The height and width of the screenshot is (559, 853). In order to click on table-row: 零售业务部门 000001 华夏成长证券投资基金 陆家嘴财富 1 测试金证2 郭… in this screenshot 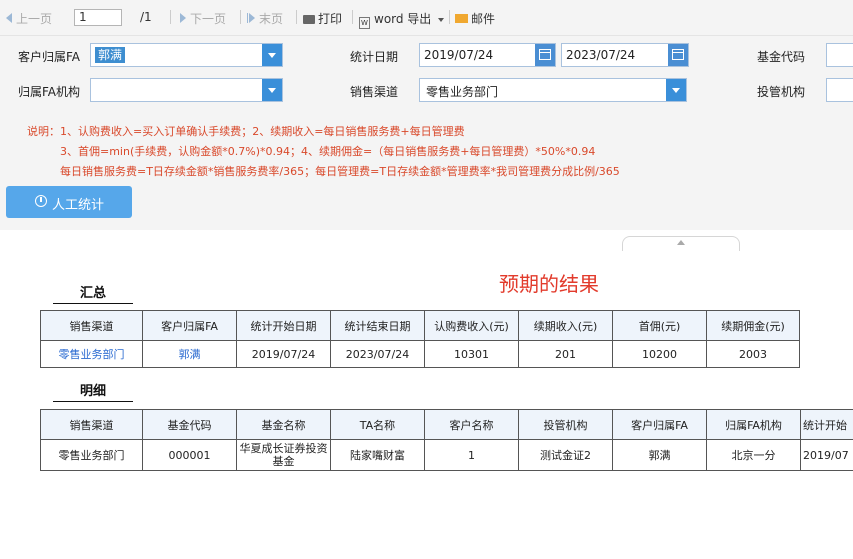, I will do `click(446, 455)`.